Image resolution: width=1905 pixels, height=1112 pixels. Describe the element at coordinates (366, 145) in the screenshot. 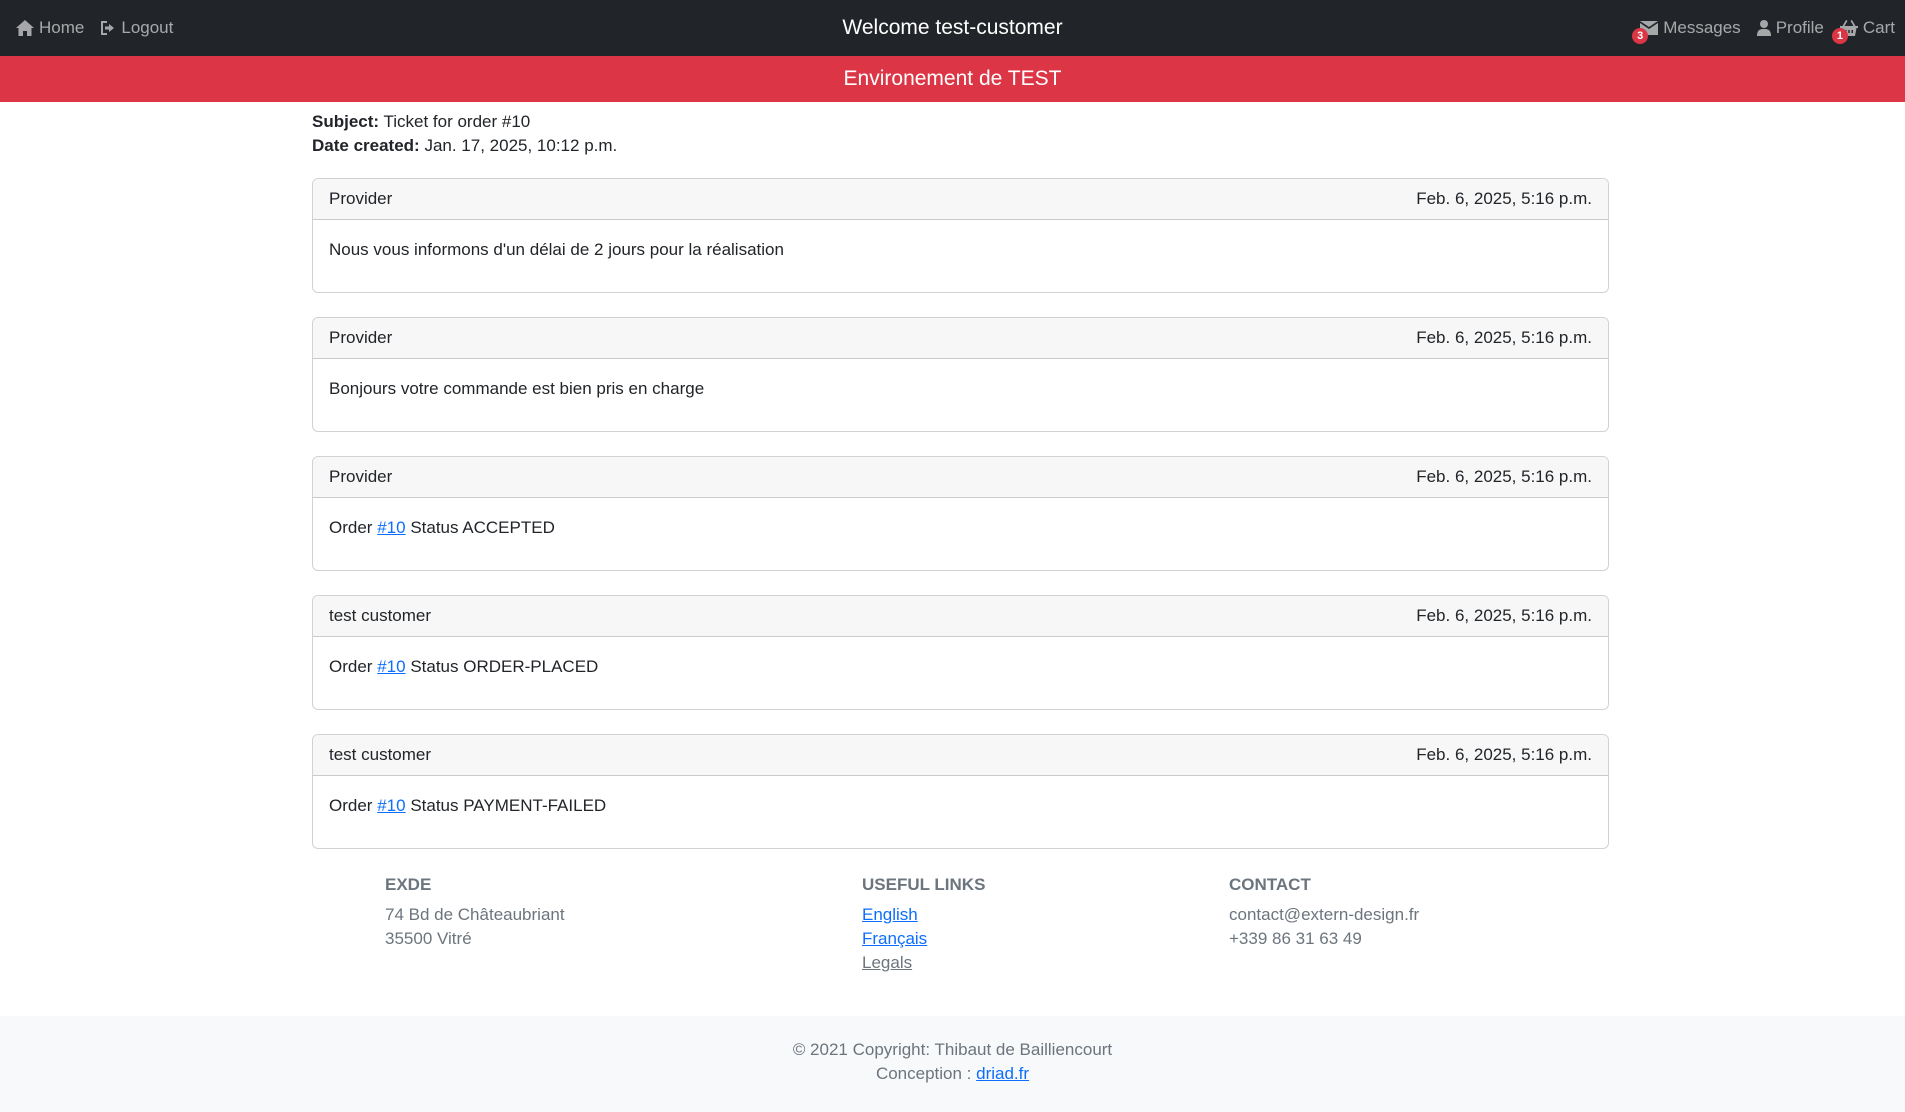

I see `date-created-label: Date created:` at that location.